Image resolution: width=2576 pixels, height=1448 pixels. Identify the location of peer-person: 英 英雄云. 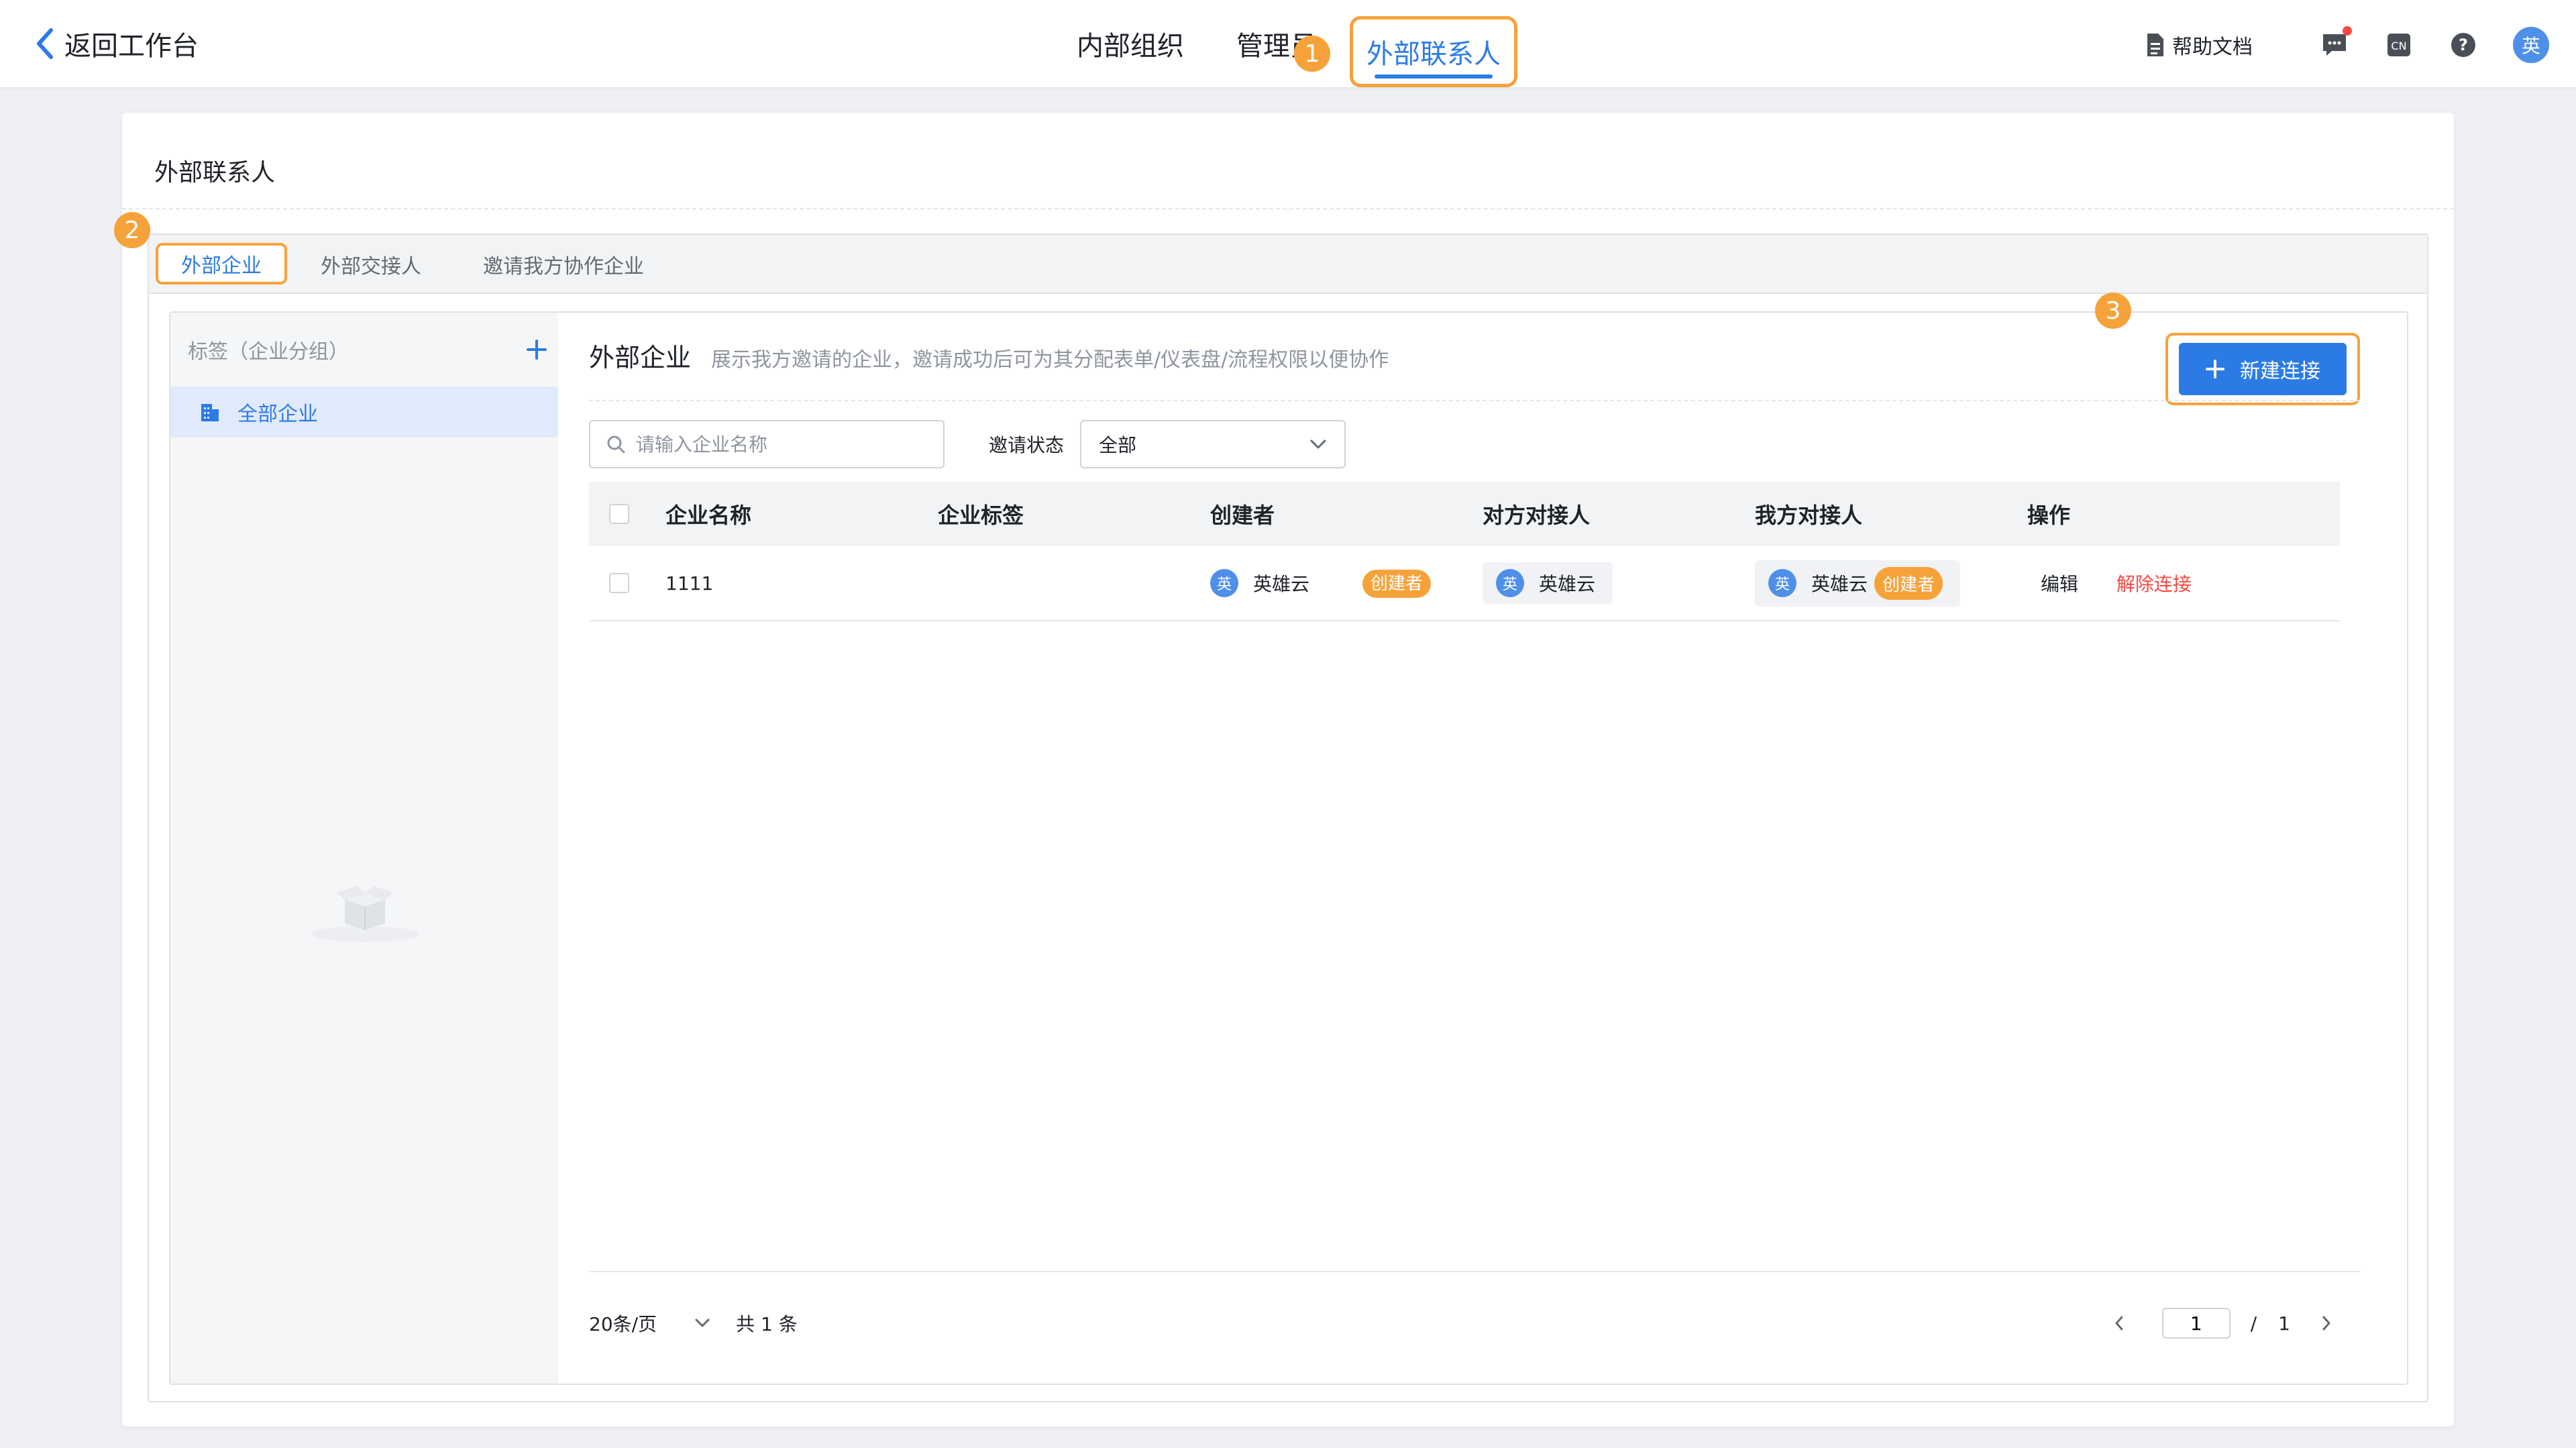
(1548, 583).